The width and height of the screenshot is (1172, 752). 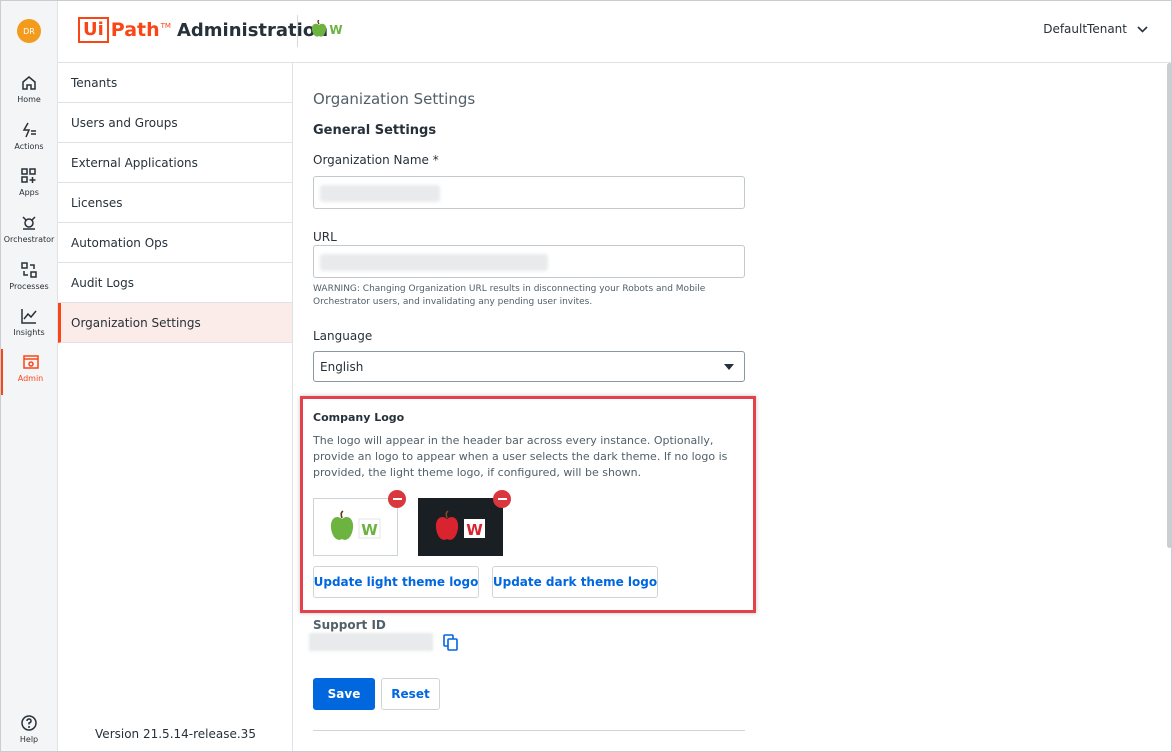 What do you see at coordinates (349, 625) in the screenshot?
I see `support-id-label: Support ID` at bounding box center [349, 625].